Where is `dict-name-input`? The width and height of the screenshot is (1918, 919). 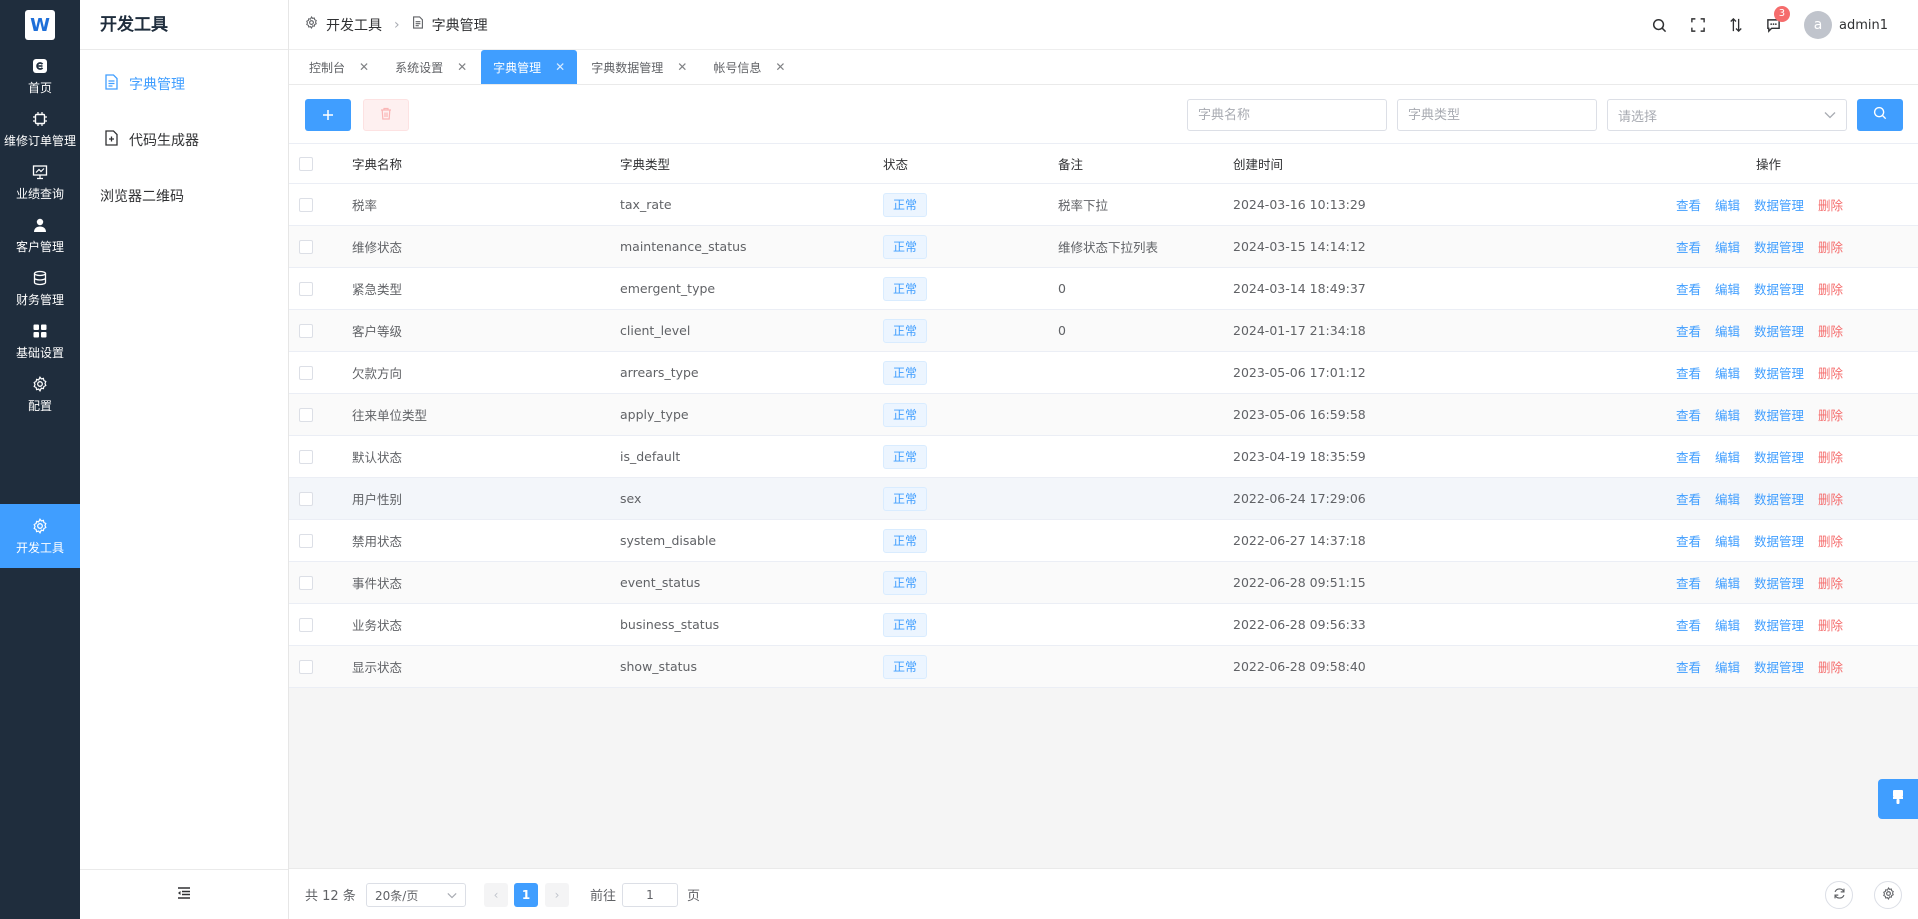
dict-name-input is located at coordinates (1287, 115).